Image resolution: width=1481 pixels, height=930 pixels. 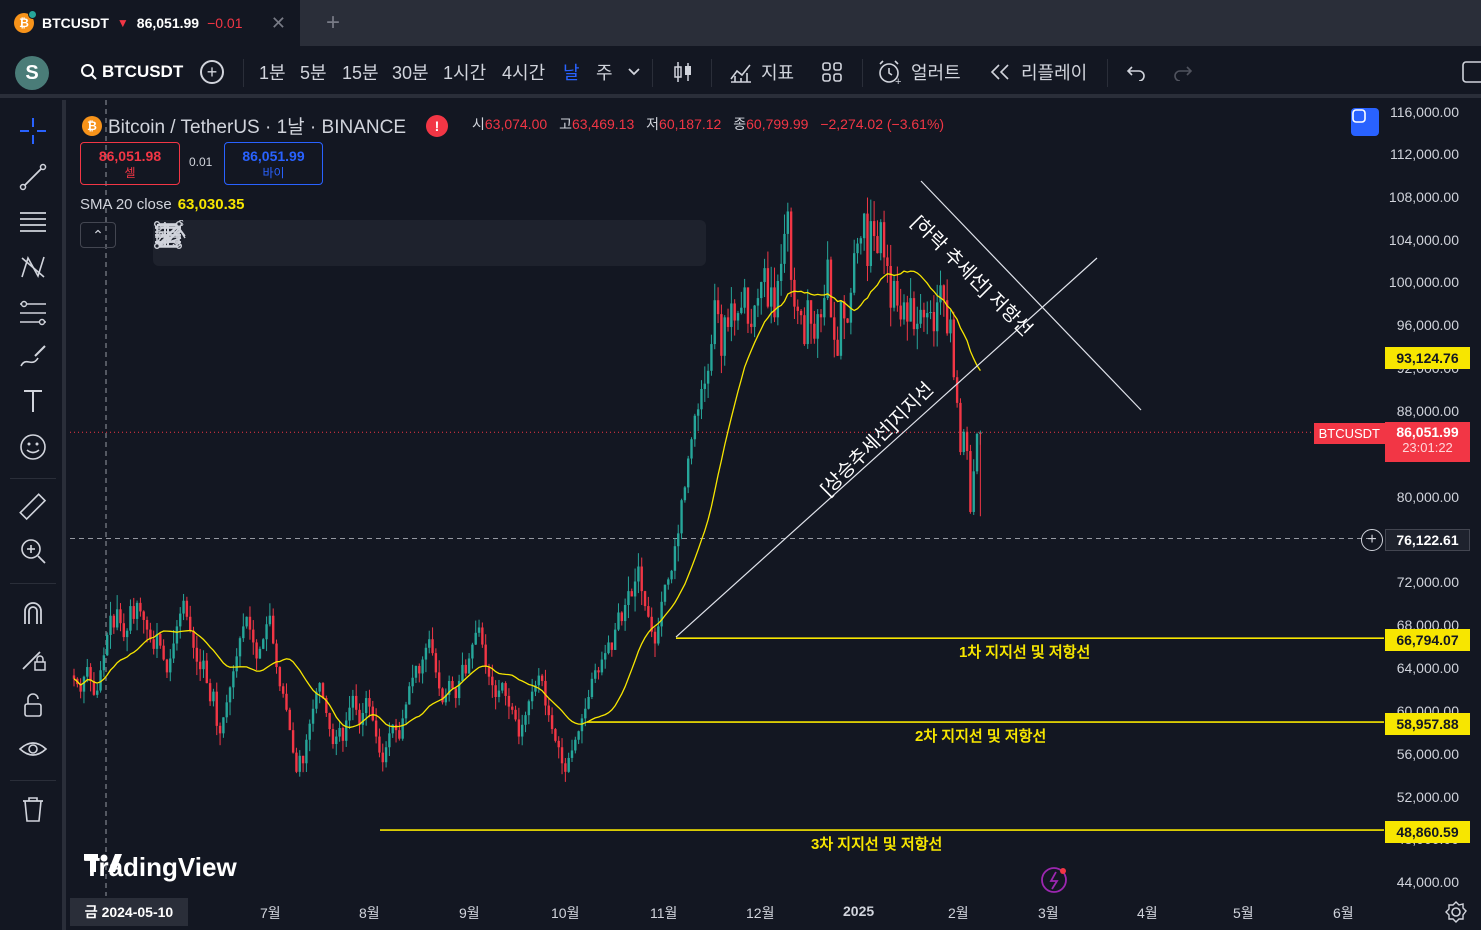 What do you see at coordinates (683, 72) in the screenshot?
I see `candle-type-icon` at bounding box center [683, 72].